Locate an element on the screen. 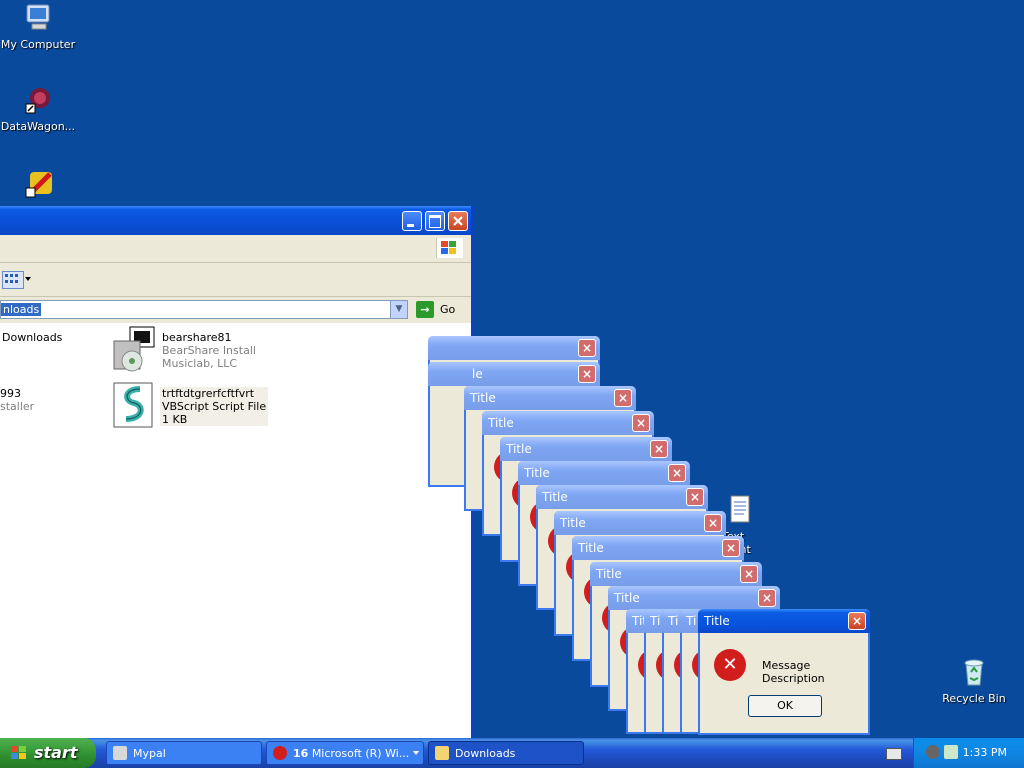 This screenshot has height=768, width=1024. maximize-button is located at coordinates (435, 221).